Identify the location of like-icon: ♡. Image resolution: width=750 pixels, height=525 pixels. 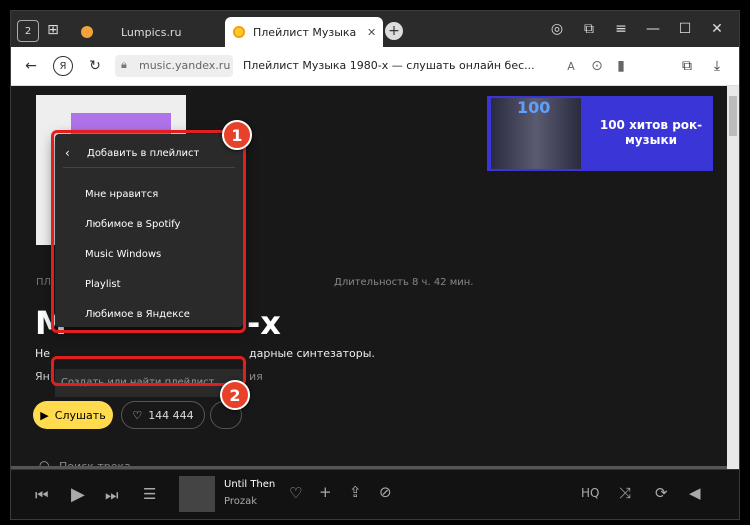
(295, 493).